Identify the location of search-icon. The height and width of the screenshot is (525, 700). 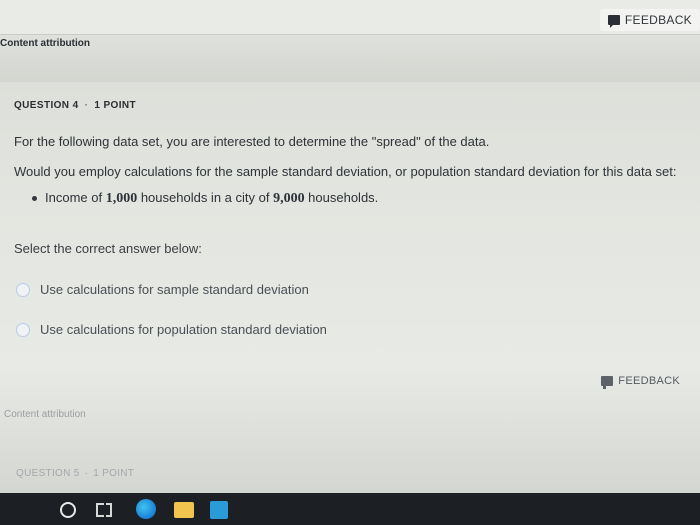
(68, 510).